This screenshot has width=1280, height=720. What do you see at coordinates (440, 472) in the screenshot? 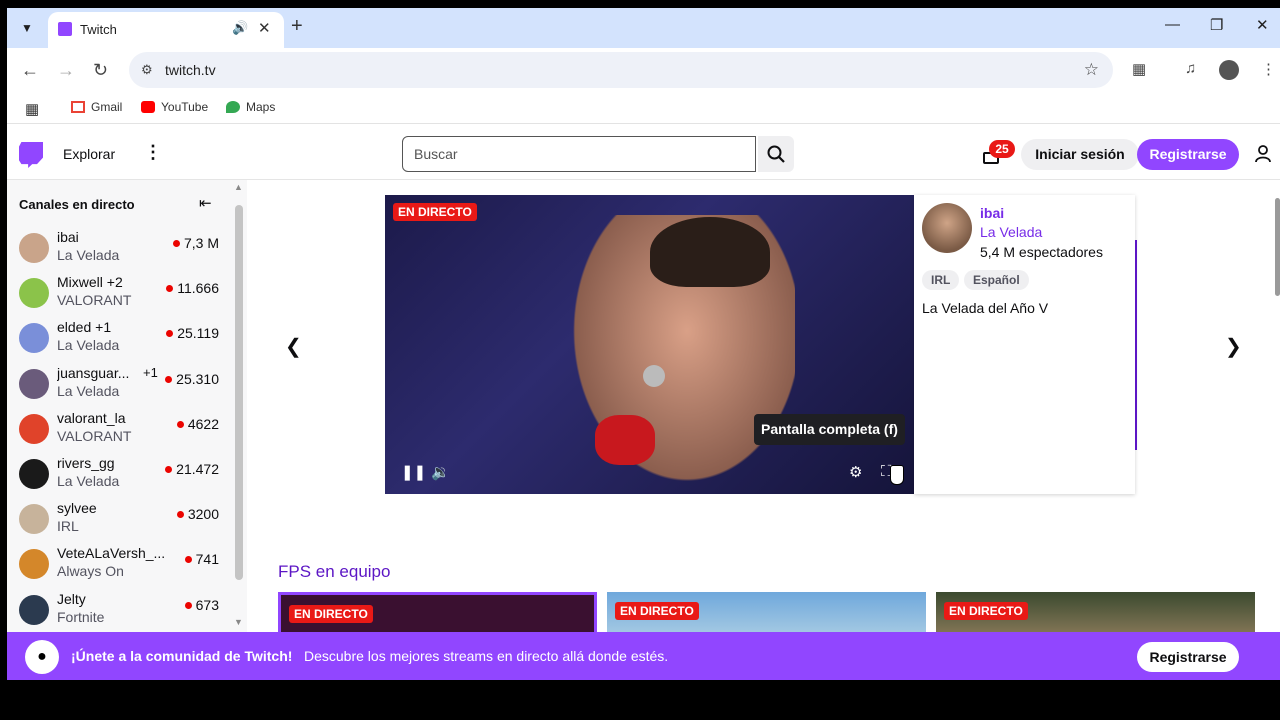
I see `volume-icon: 🔉` at bounding box center [440, 472].